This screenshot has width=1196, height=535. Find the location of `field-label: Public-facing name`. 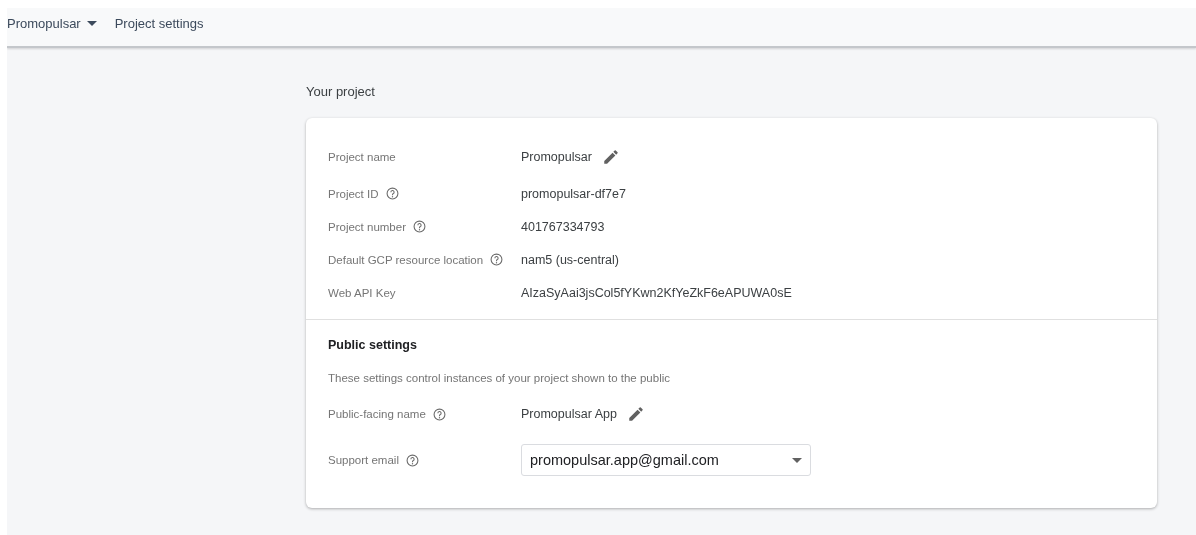

field-label: Public-facing name is located at coordinates (377, 414).